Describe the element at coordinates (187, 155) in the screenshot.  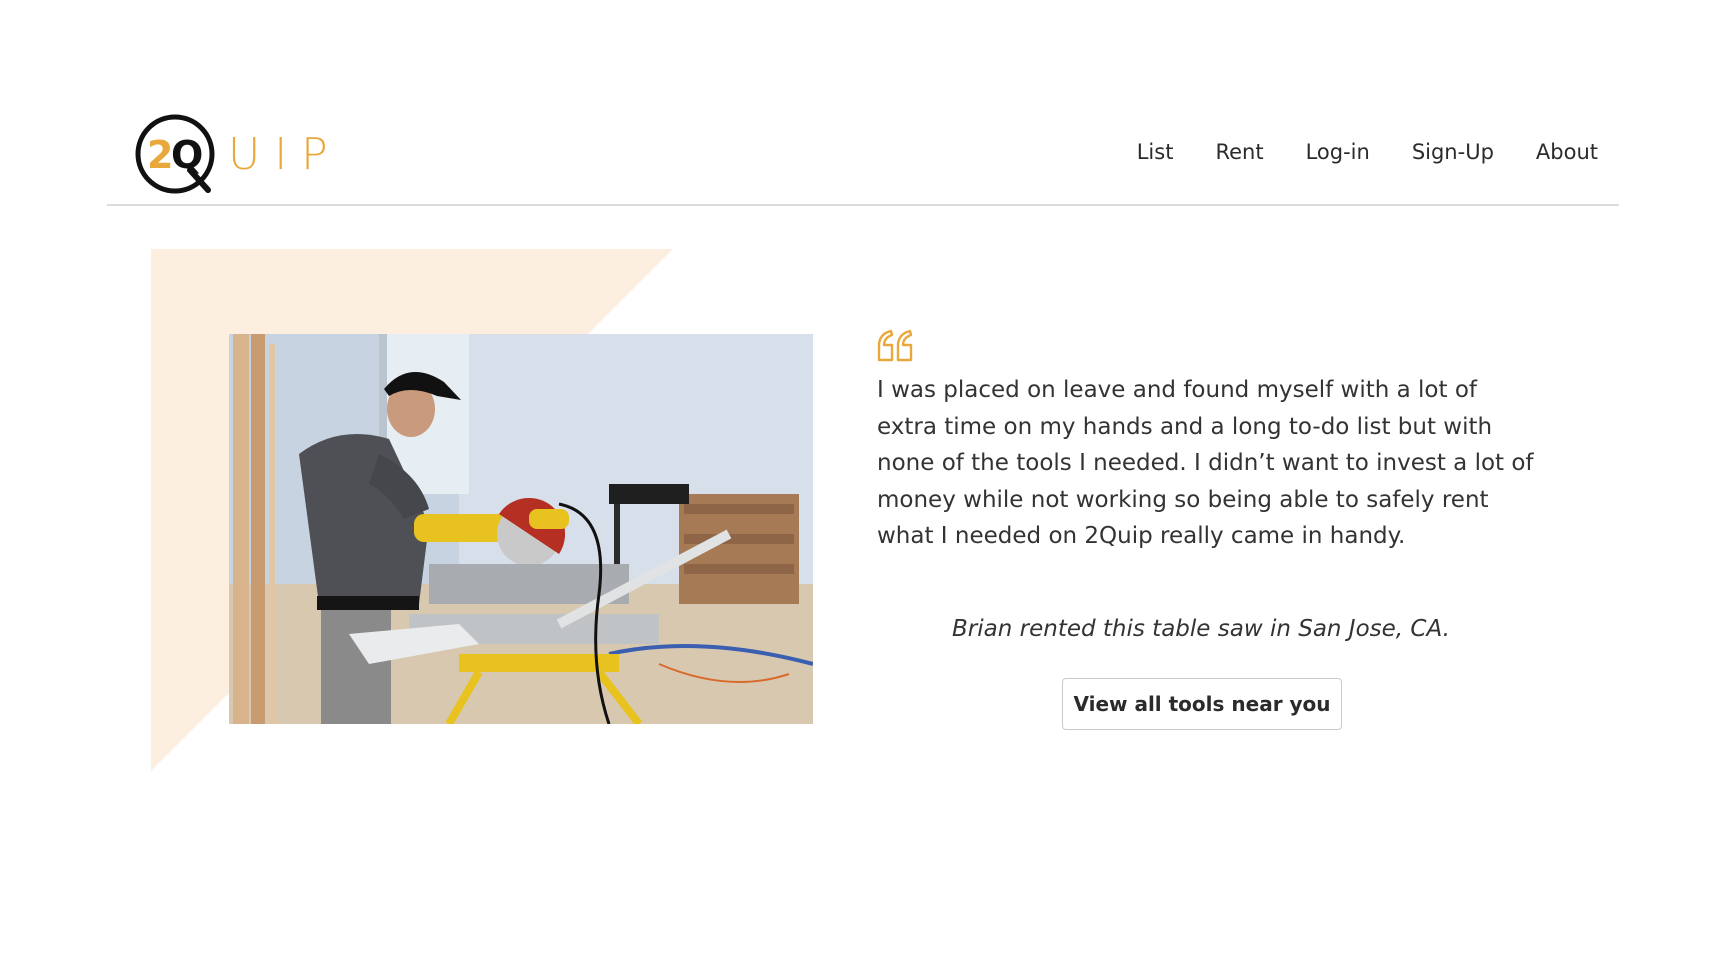
I see `svg-text: Q` at that location.